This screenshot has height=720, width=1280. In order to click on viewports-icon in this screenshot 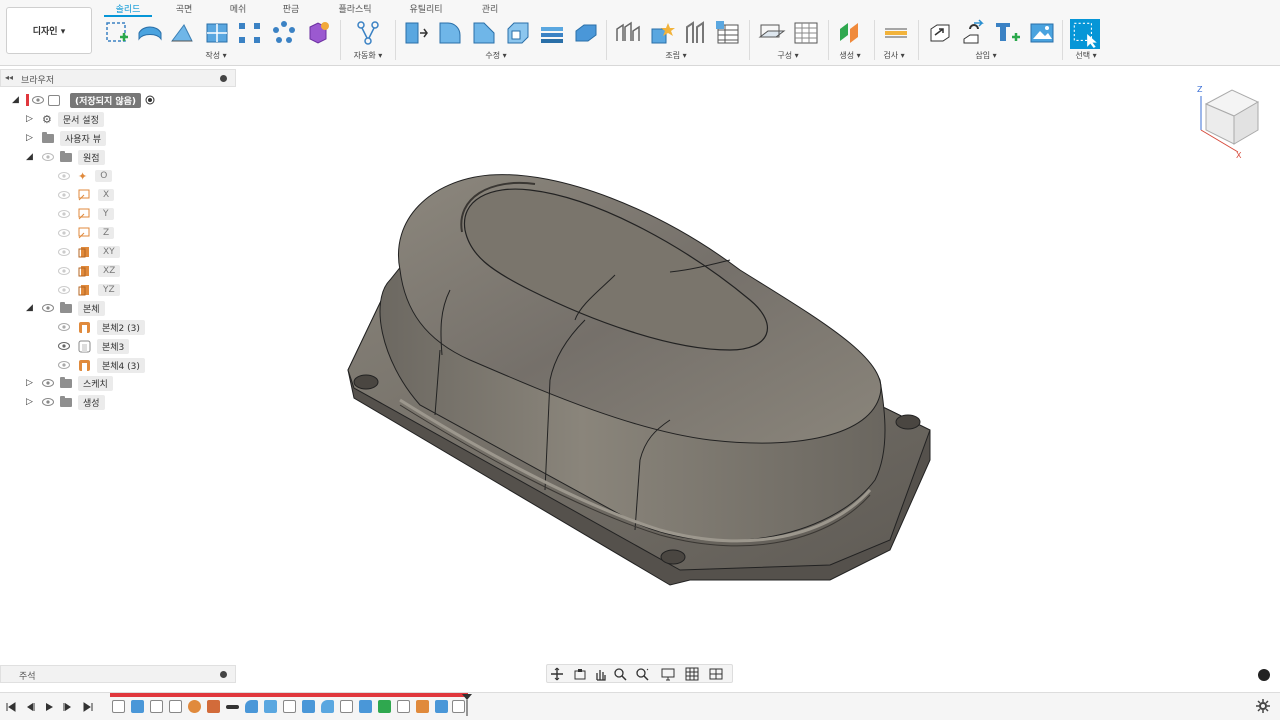, I will do `click(716, 674)`.